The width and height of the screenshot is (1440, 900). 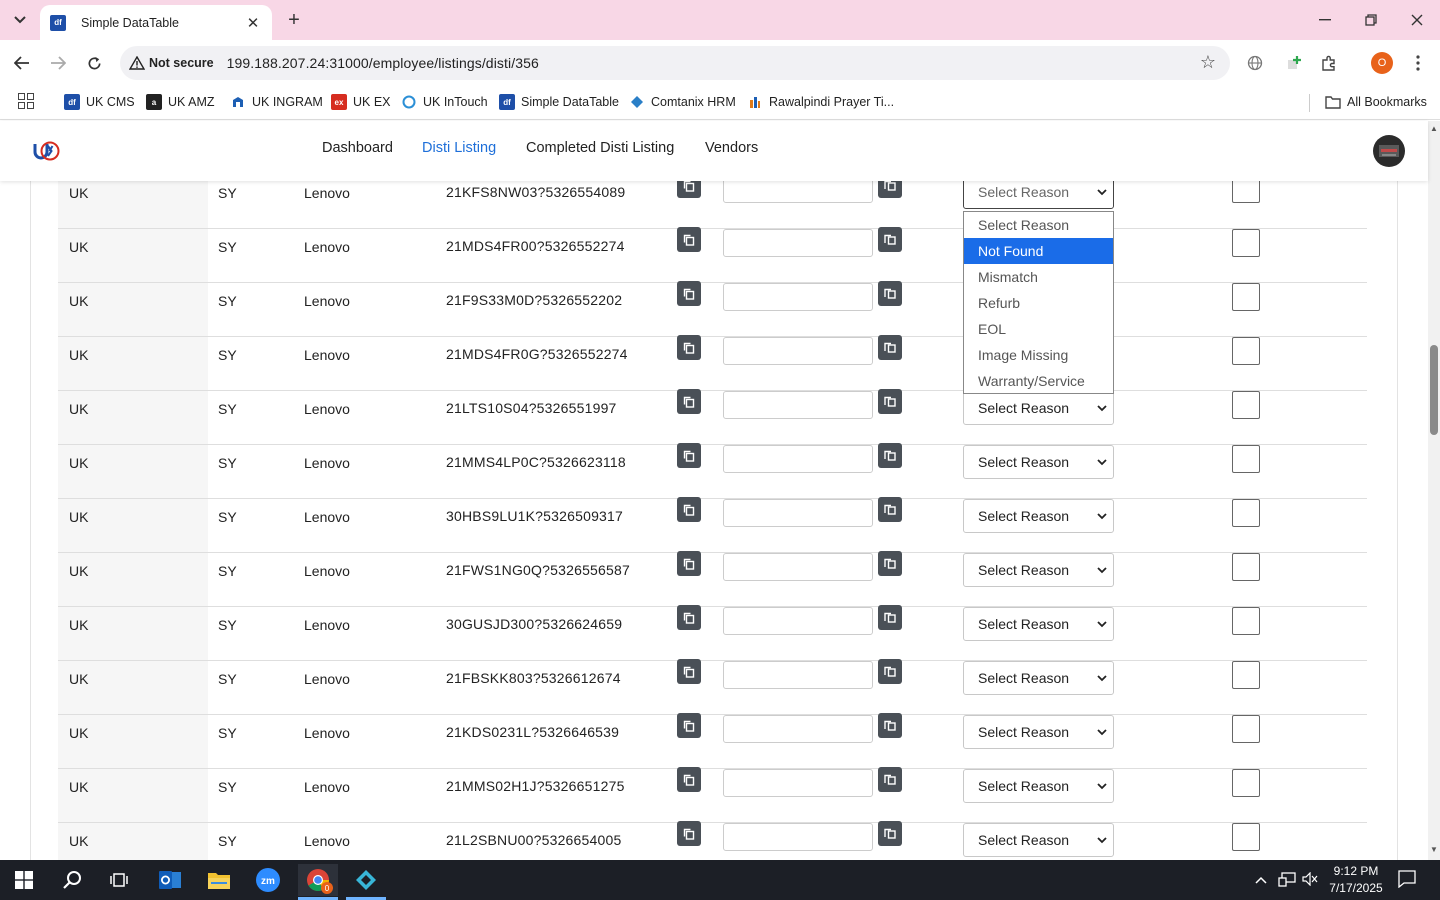 I want to click on reason-option-image-missing: Image Missing, so click(x=1038, y=355).